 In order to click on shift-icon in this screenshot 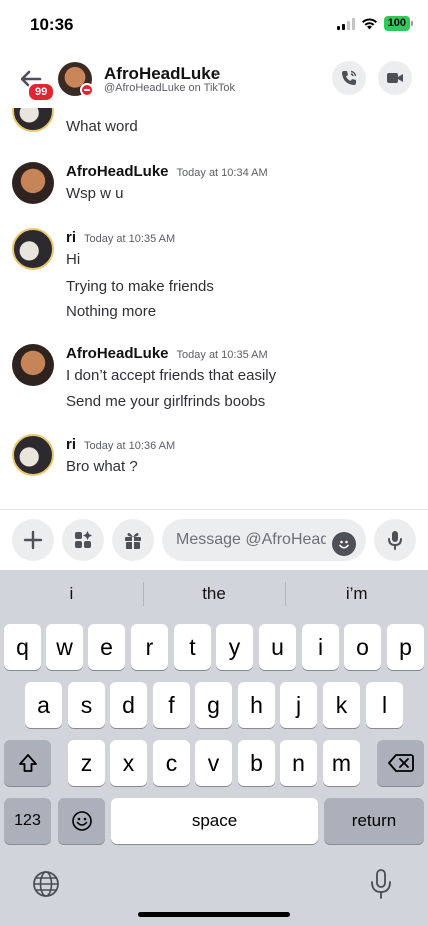, I will do `click(27, 763)`.